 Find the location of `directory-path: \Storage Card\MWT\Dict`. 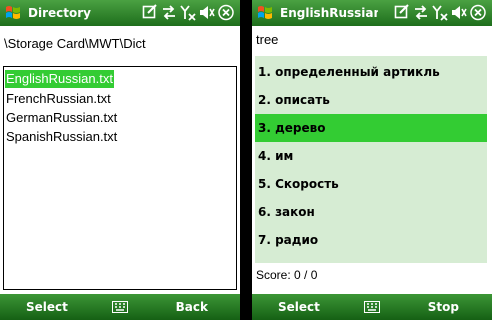

directory-path: \Storage Card\MWT\Dict is located at coordinates (75, 43).